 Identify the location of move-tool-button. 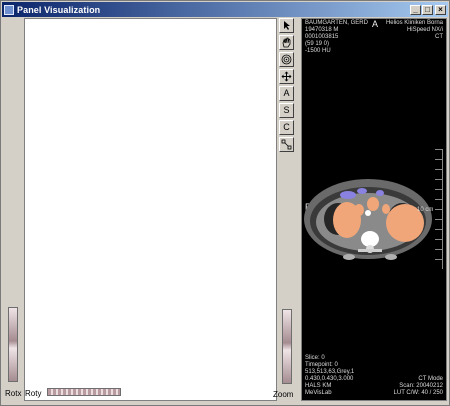
(286, 76).